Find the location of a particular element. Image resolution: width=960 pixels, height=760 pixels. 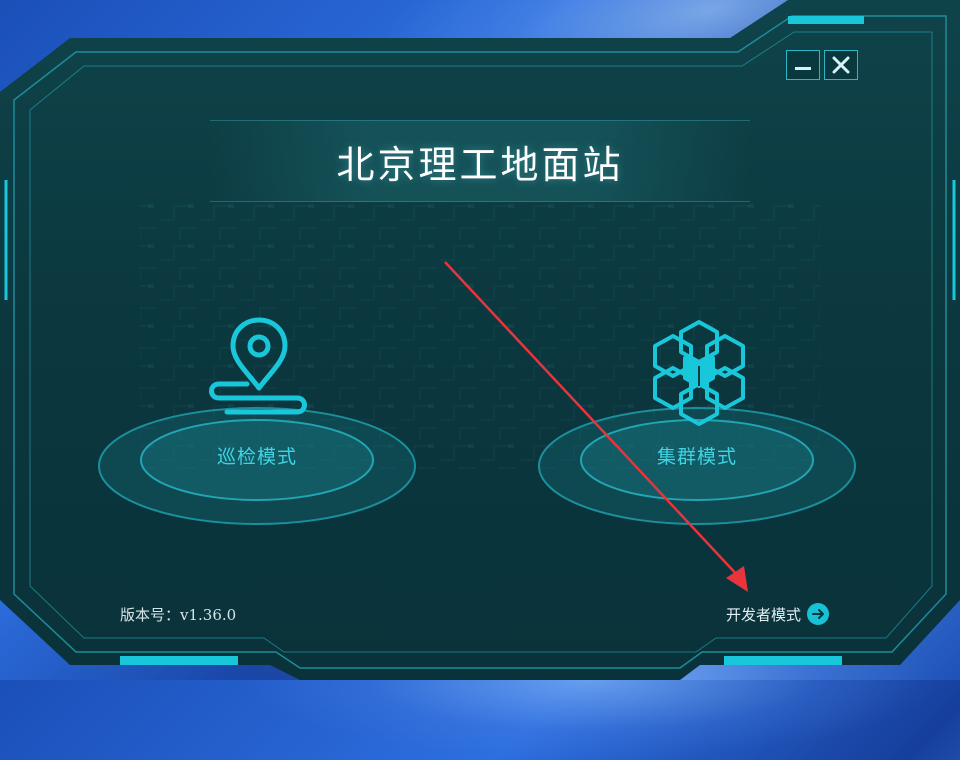

accent-bar-bottom-left is located at coordinates (179, 660).